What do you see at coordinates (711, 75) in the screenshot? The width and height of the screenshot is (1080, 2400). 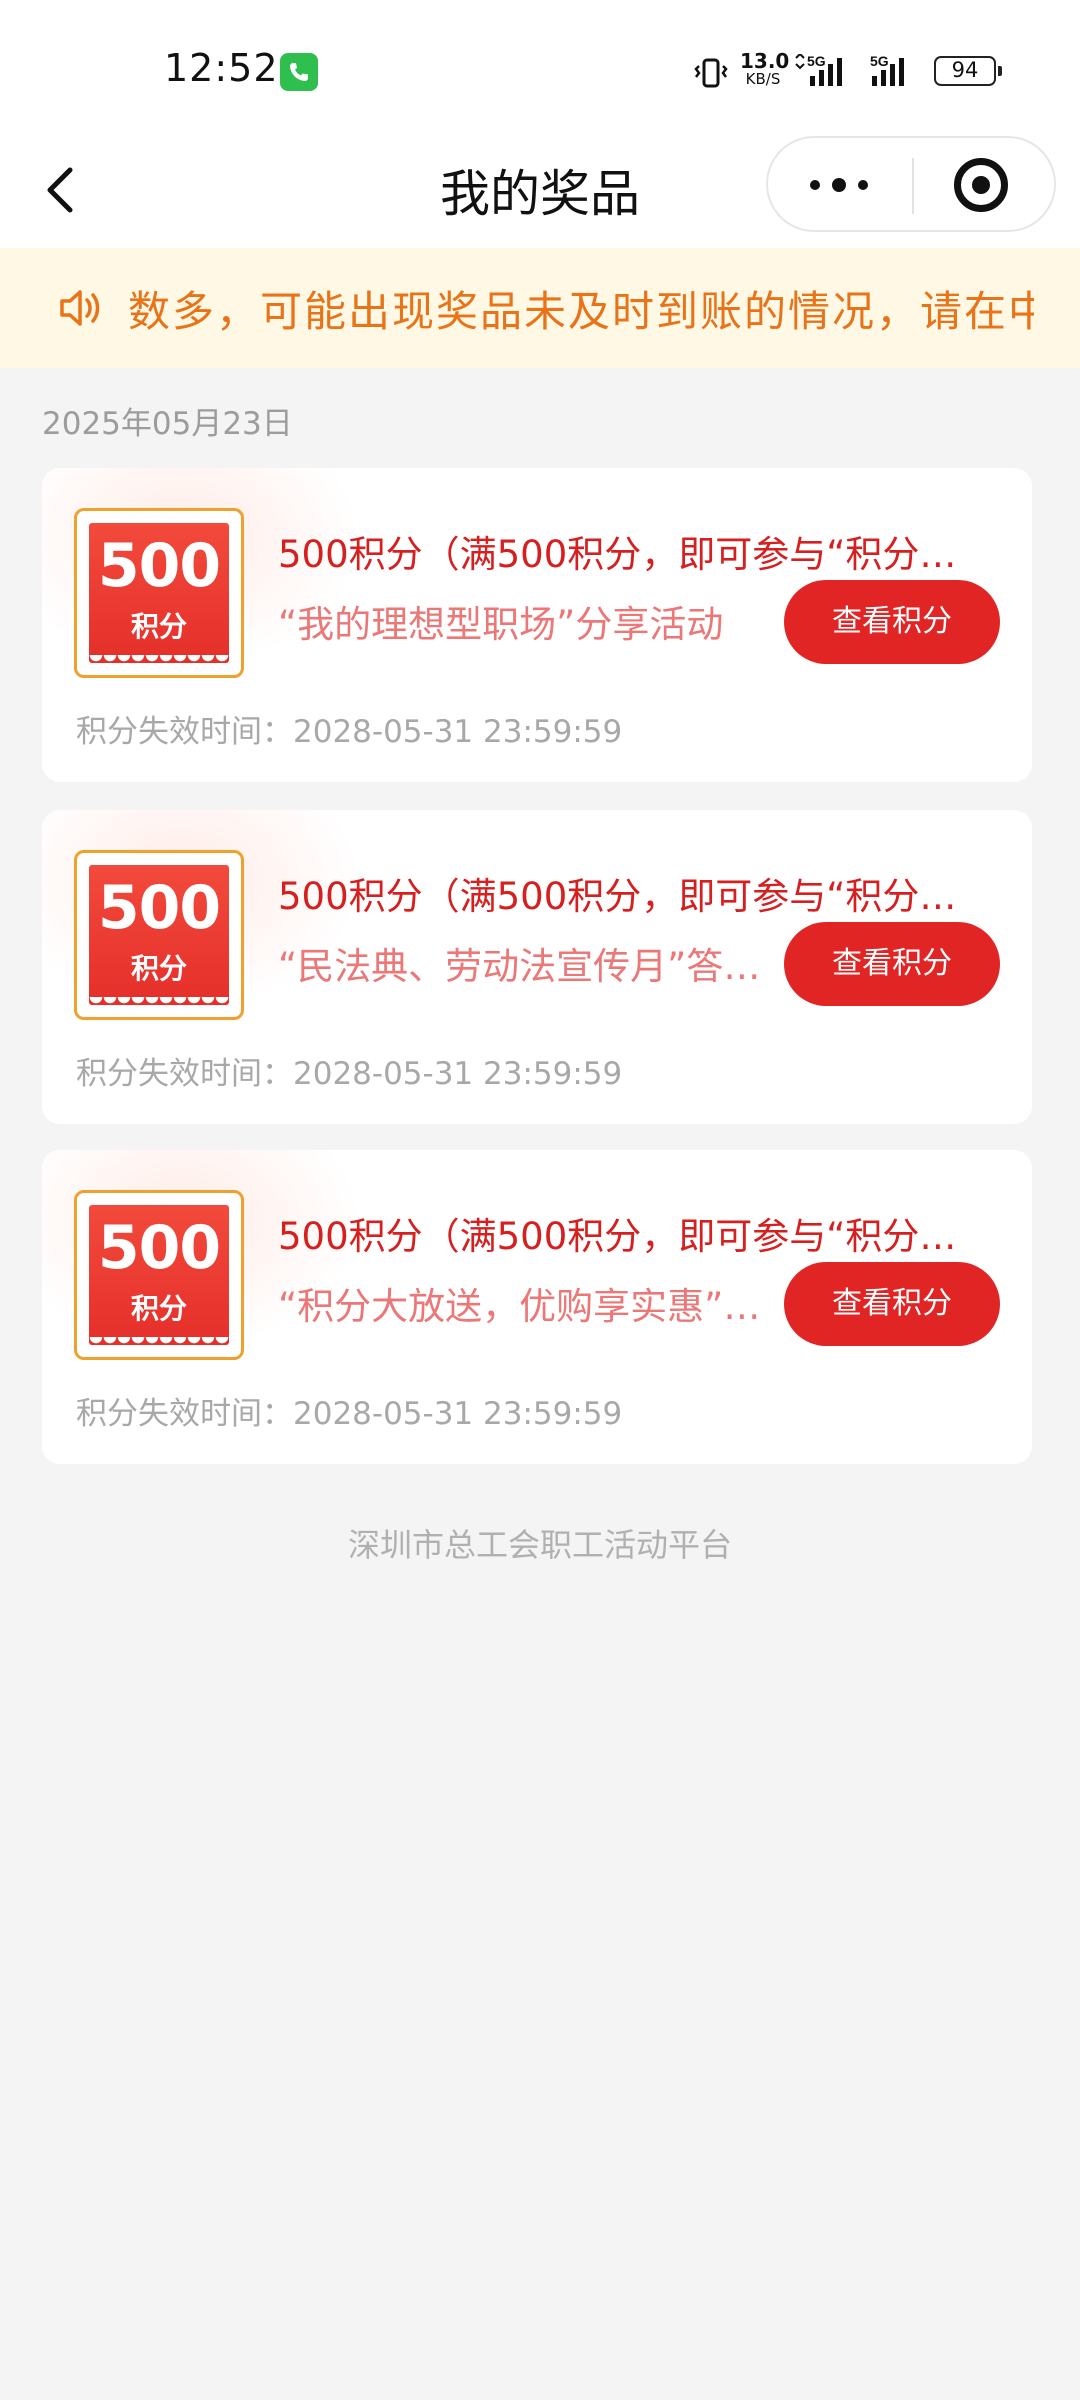 I see `vibrate-icon` at bounding box center [711, 75].